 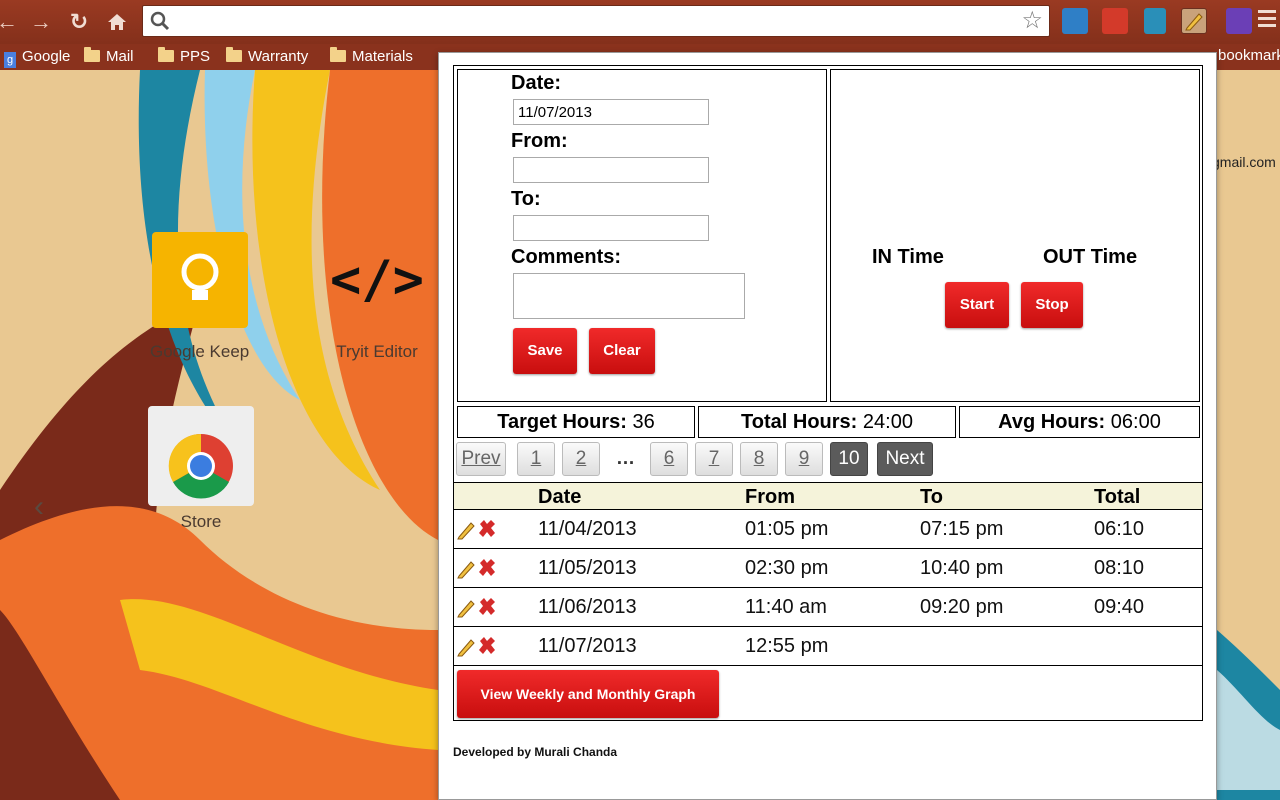 What do you see at coordinates (1119, 529) in the screenshot?
I see `cell-total: 06:10` at bounding box center [1119, 529].